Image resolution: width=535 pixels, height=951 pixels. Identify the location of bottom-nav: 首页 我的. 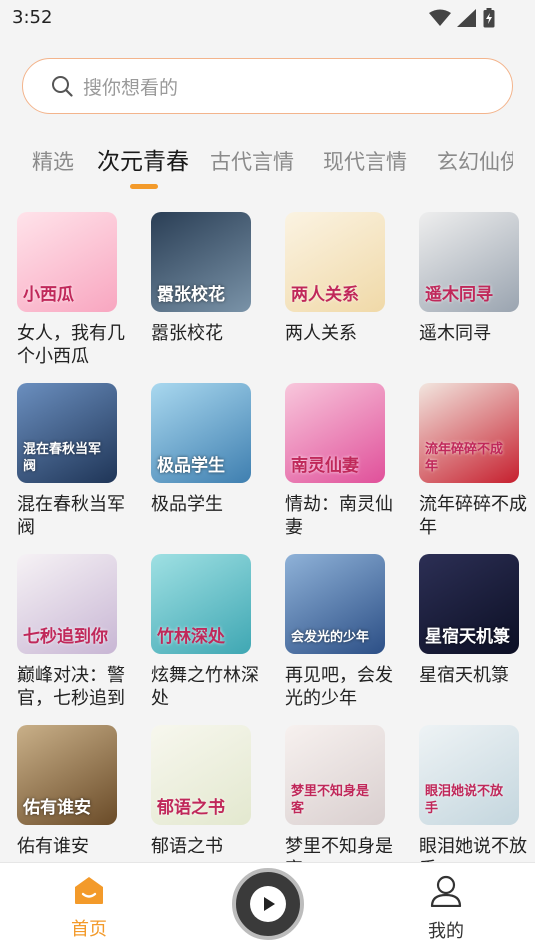
(267, 906).